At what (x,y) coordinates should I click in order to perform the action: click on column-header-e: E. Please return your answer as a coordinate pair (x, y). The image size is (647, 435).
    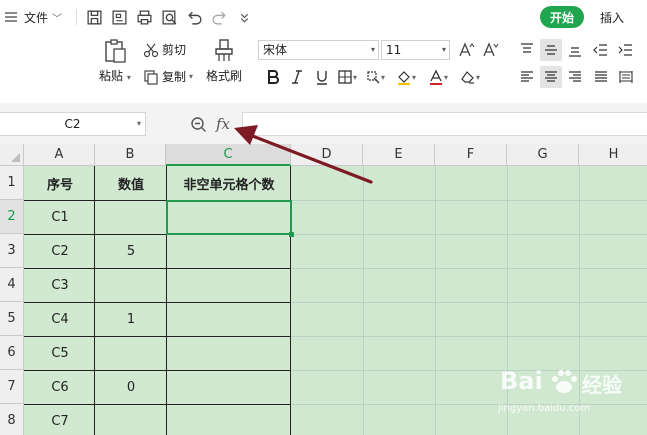
    Looking at the image, I should click on (399, 155).